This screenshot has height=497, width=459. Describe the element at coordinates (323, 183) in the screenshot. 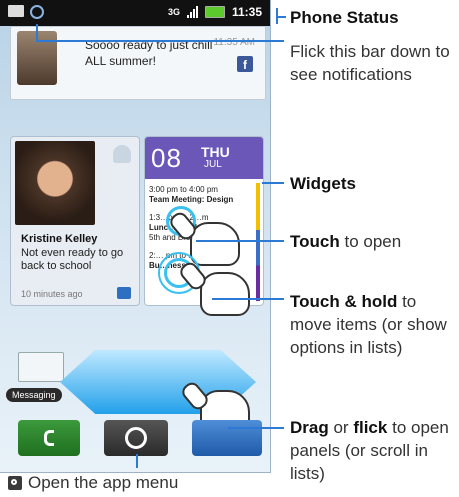

I see `widgets-label: Widgets` at that location.